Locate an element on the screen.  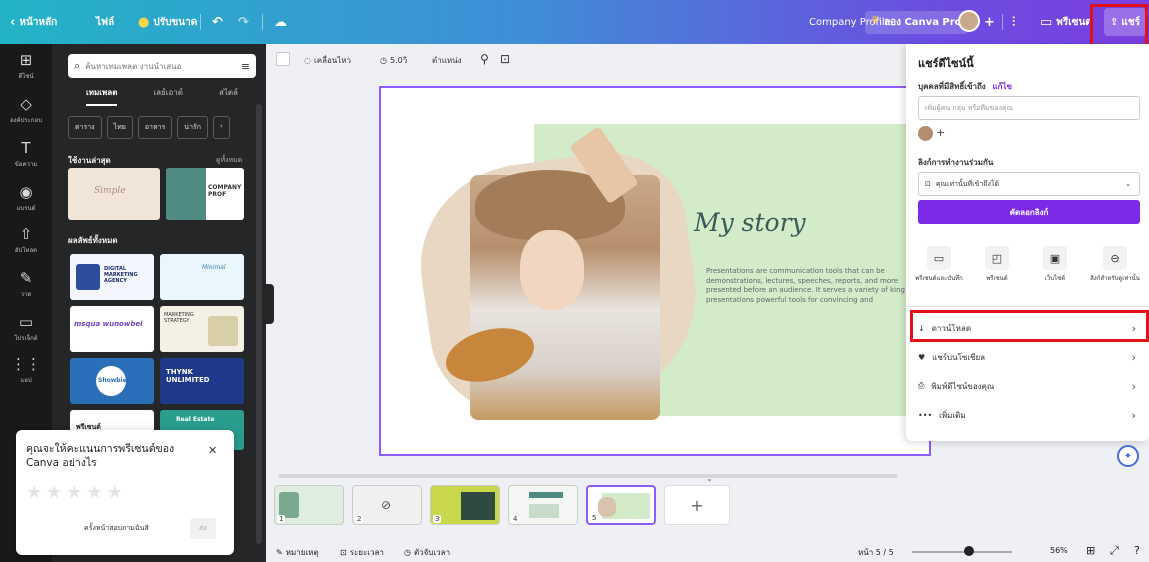
zoom-level: 56% is located at coordinates (1059, 550).